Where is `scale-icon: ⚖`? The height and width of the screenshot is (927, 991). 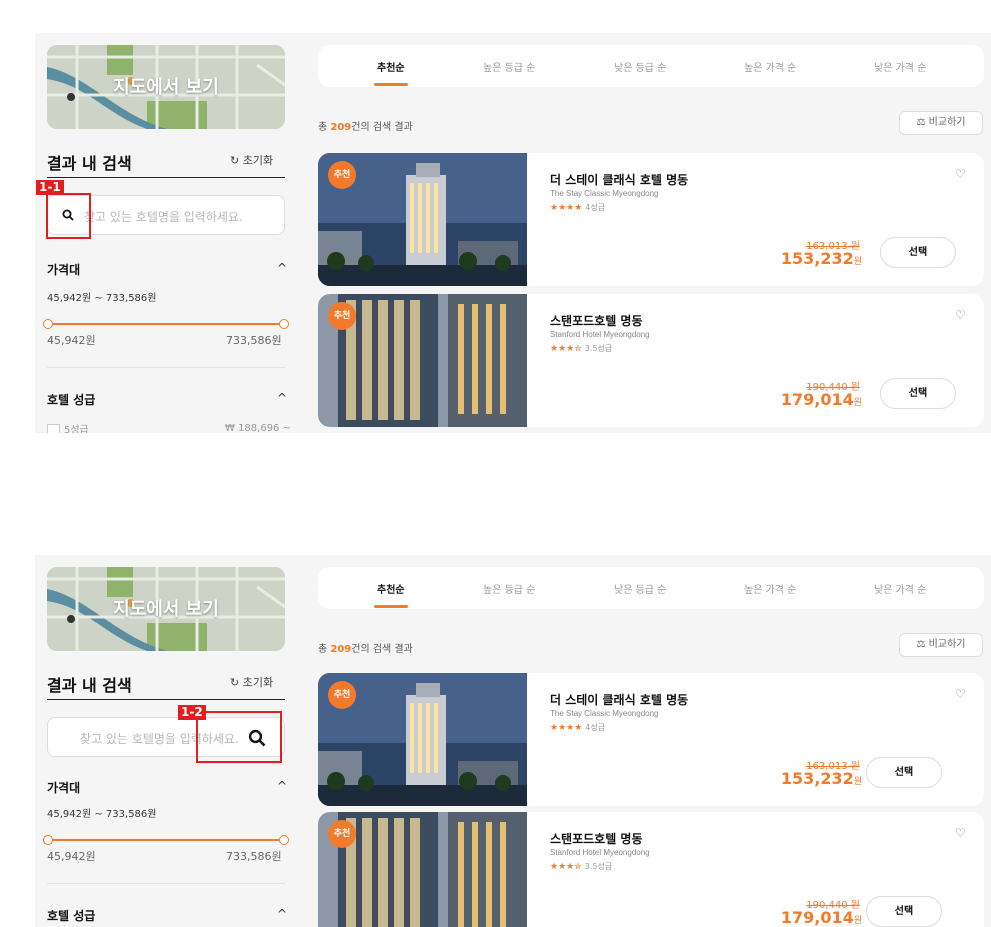 scale-icon: ⚖ is located at coordinates (921, 122).